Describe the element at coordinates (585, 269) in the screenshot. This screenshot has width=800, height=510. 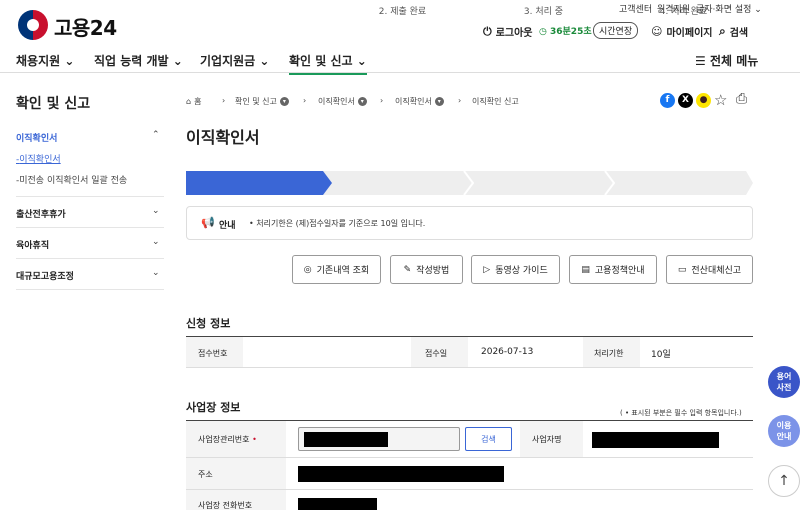
I see `document-icon: ▤` at that location.